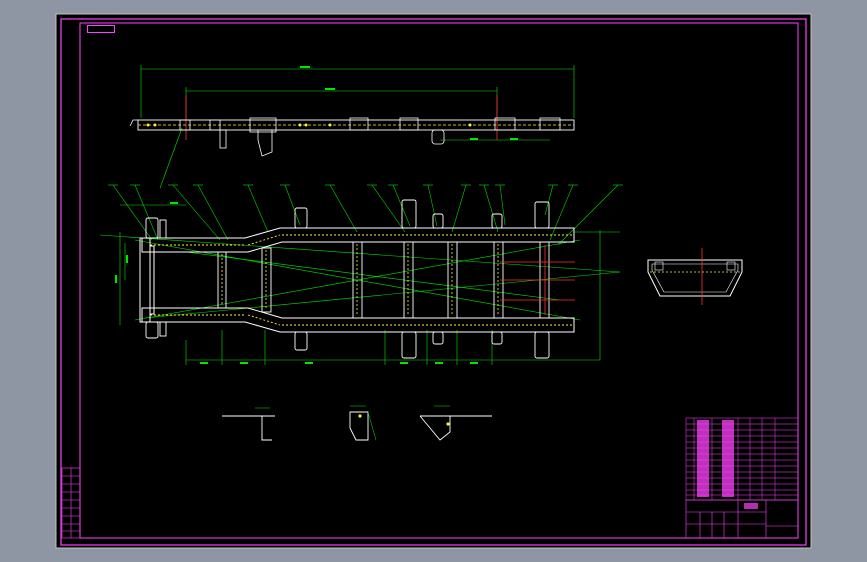 The image size is (867, 562). Describe the element at coordinates (101, 29) in the screenshot. I see `drawing-stamp` at that location.